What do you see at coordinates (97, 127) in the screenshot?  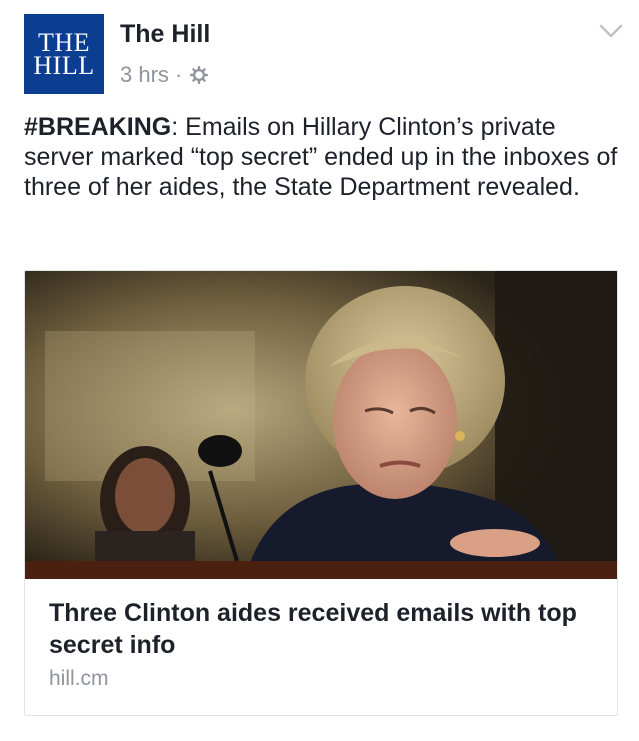 I see `hashtag-breaking: #BREAKING` at bounding box center [97, 127].